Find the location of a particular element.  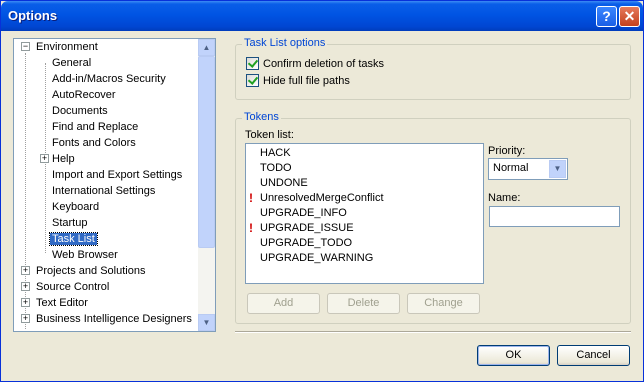

footer-separator is located at coordinates (433, 332).